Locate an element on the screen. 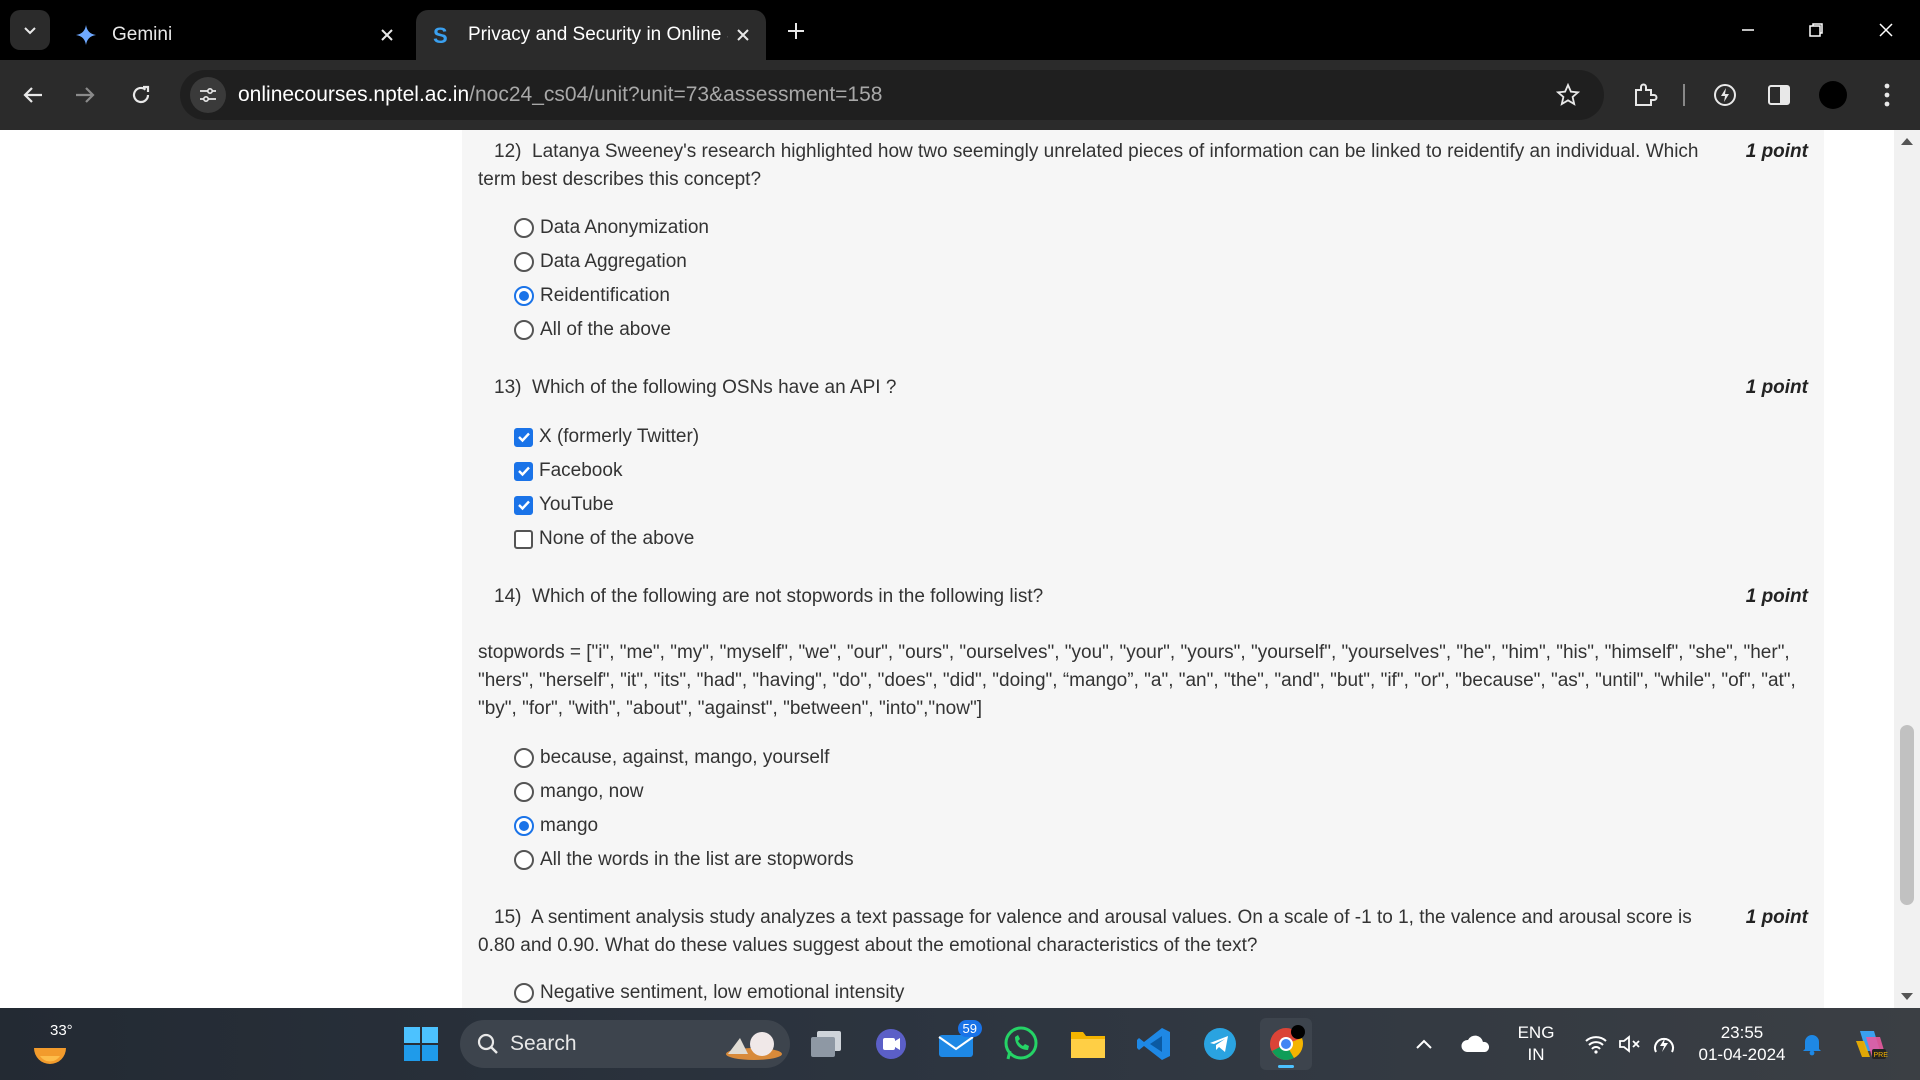 The image size is (1920, 1080). chat-camera-icon is located at coordinates (891, 1044).